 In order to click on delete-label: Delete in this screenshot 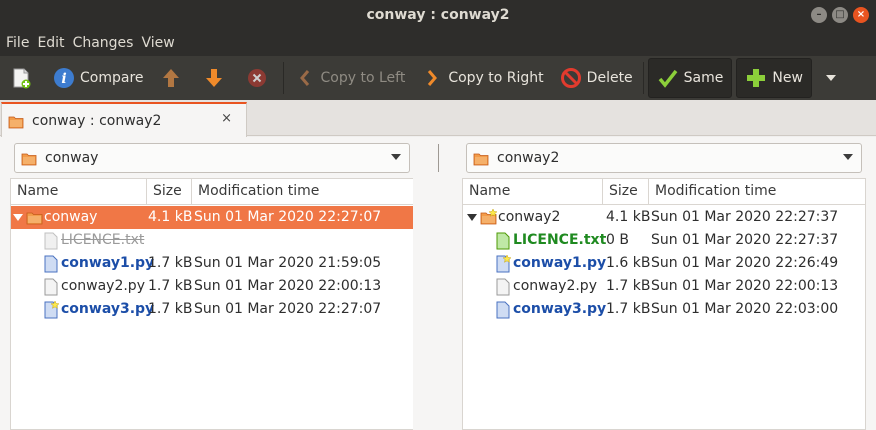, I will do `click(609, 78)`.